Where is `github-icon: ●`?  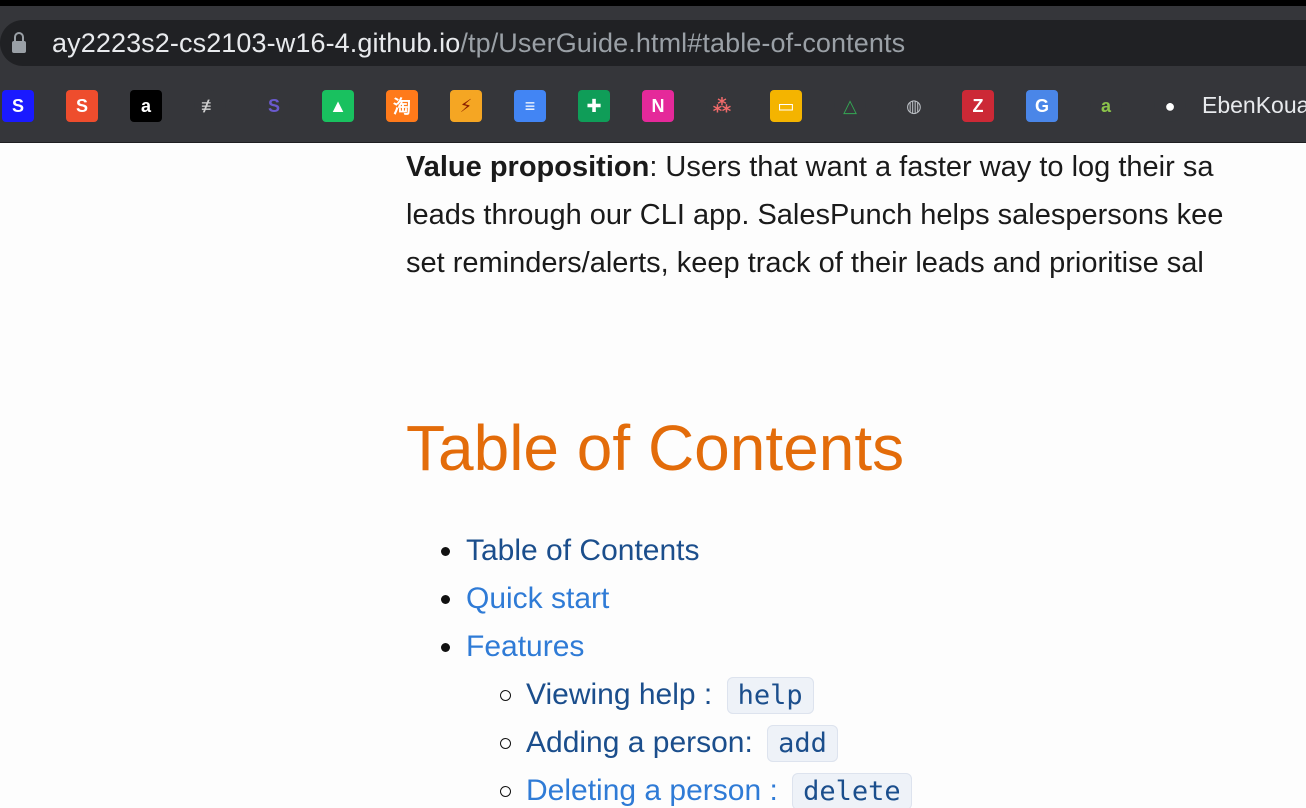 github-icon: ● is located at coordinates (1170, 106).